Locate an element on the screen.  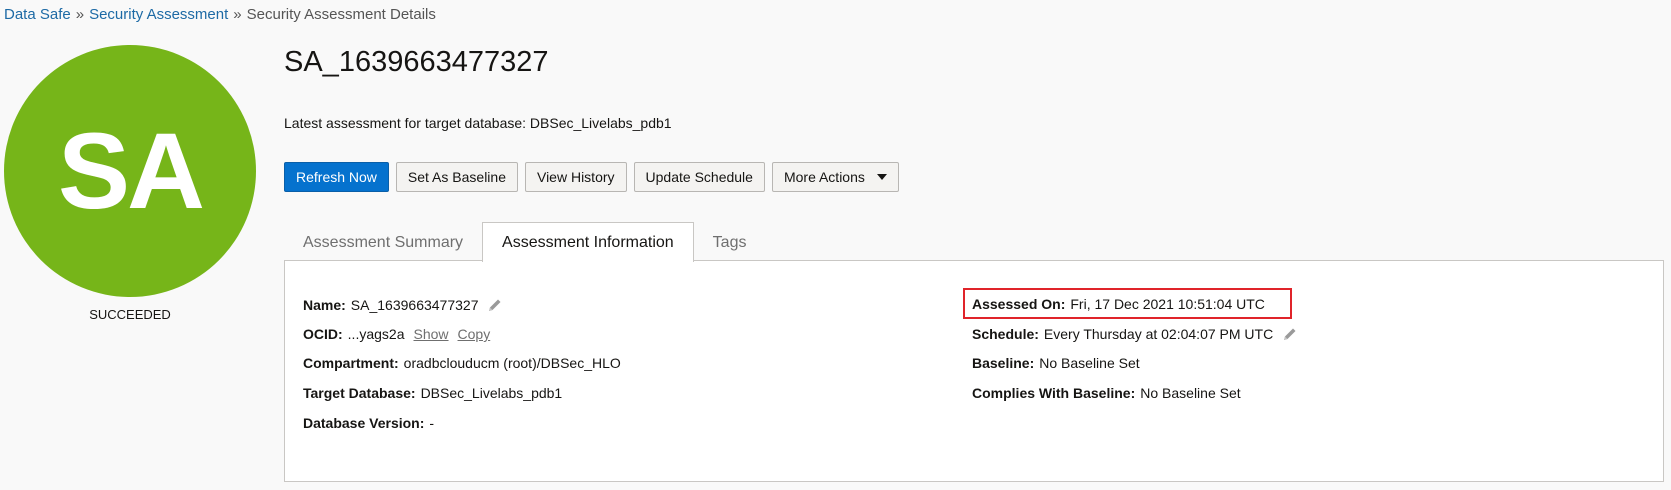
edit-schedule-pencil-icon is located at coordinates (1290, 334).